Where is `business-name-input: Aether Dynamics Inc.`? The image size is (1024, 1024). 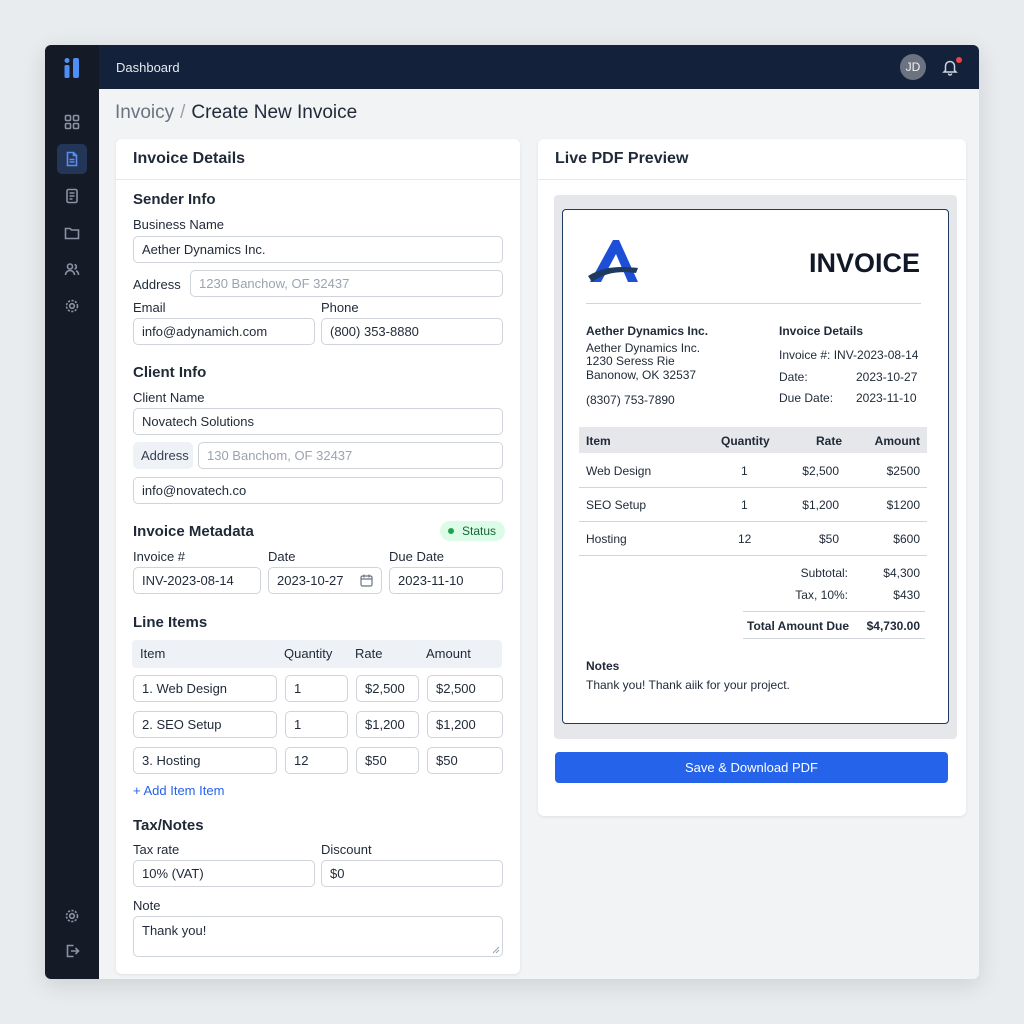 business-name-input: Aether Dynamics Inc. is located at coordinates (318, 249).